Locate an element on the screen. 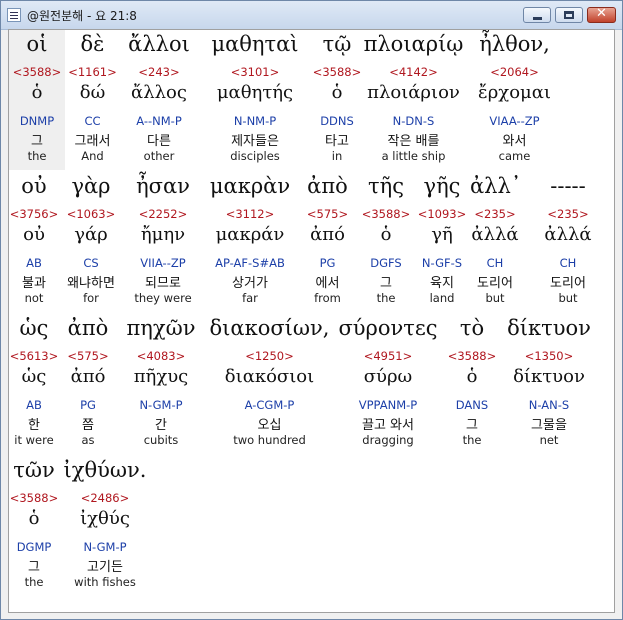 This screenshot has width=623, height=620. maximize-icon is located at coordinates (569, 15).